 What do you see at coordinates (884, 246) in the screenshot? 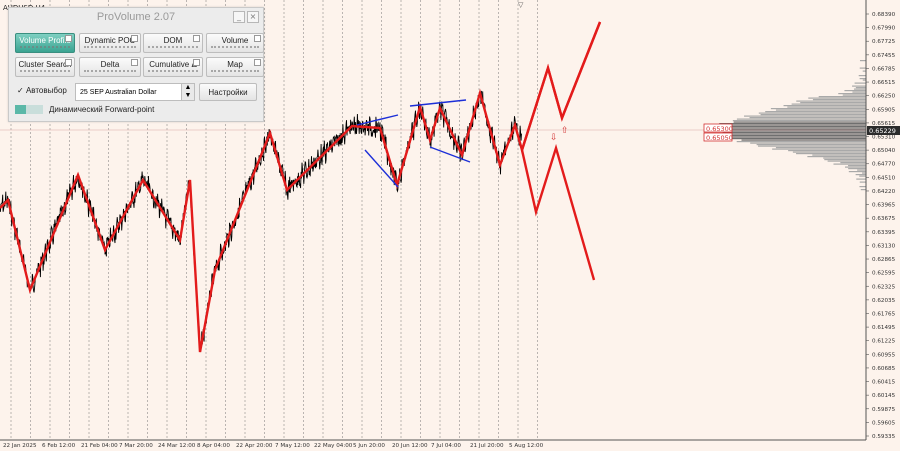
I see `price-tick-label: 0.63130` at bounding box center [884, 246].